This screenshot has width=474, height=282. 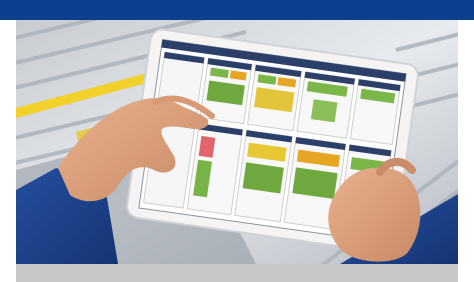 What do you see at coordinates (237, 10) in the screenshot?
I see `top-color-bar` at bounding box center [237, 10].